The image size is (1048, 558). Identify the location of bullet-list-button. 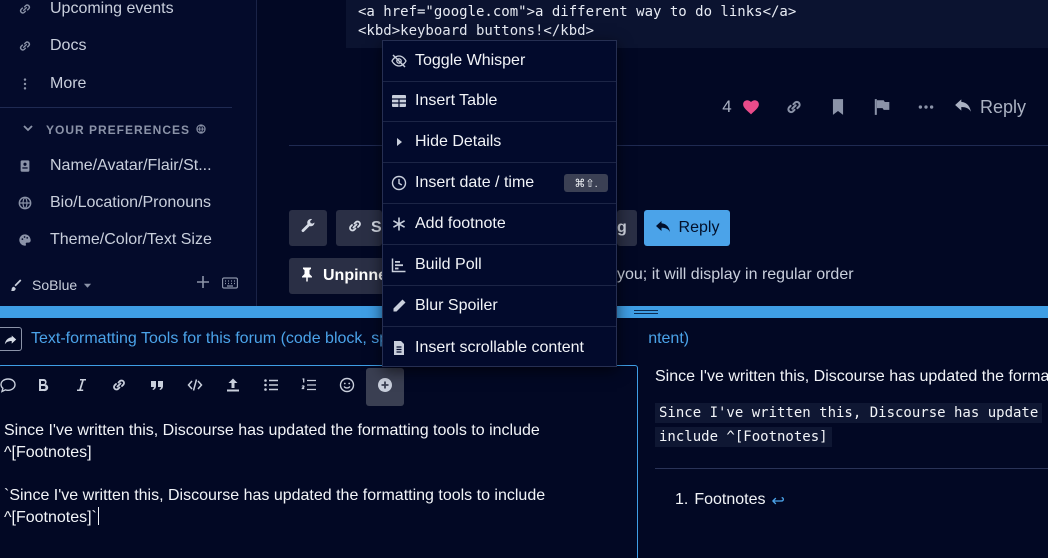
(271, 387).